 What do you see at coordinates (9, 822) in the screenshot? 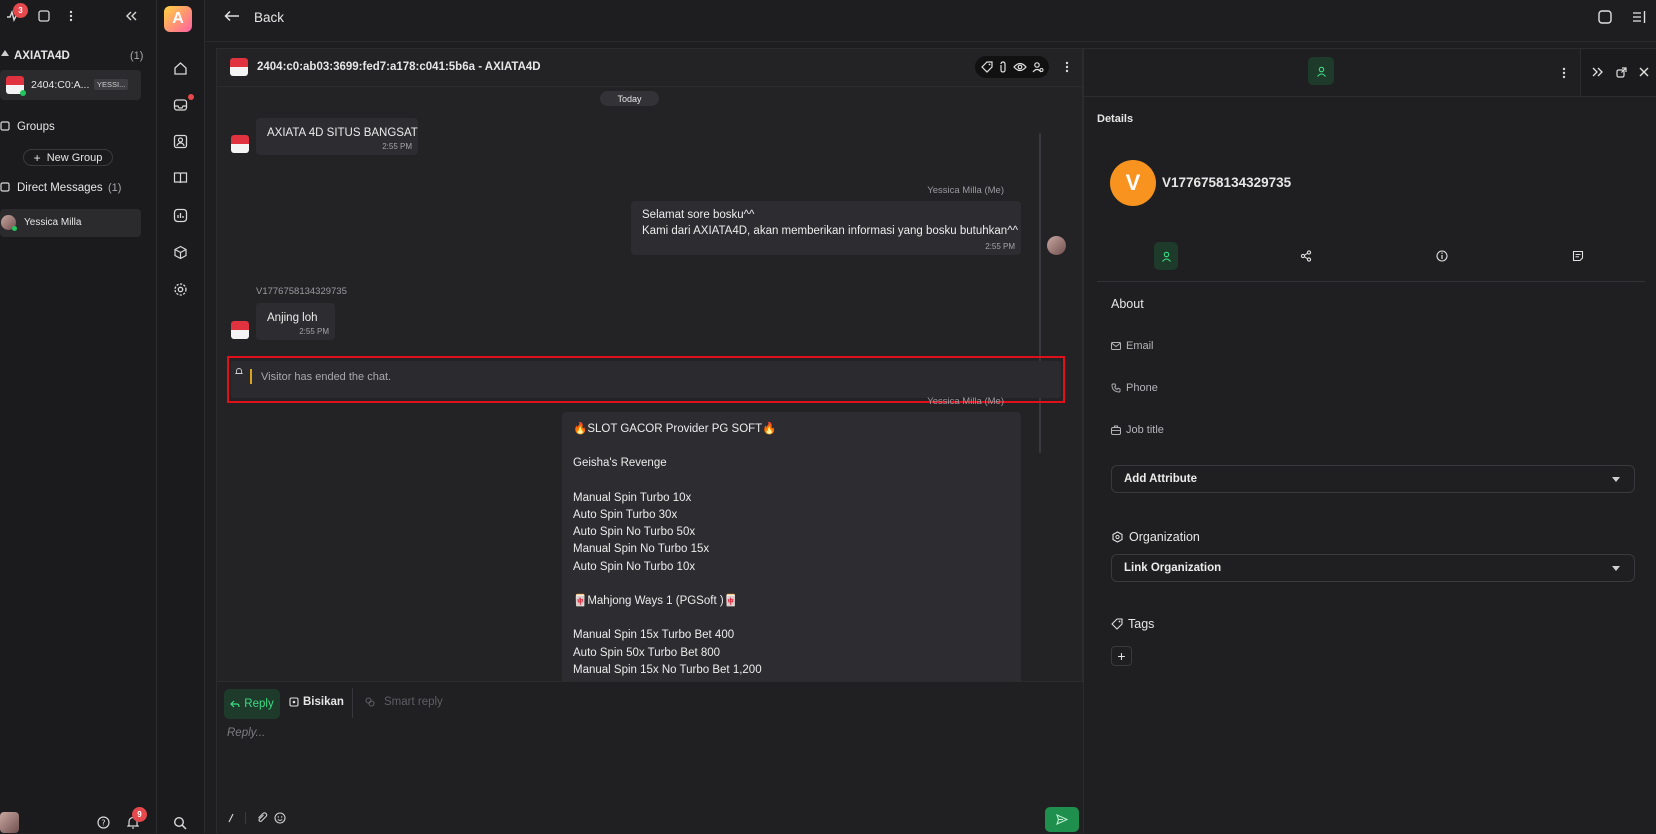
I see `profile-avatar` at bounding box center [9, 822].